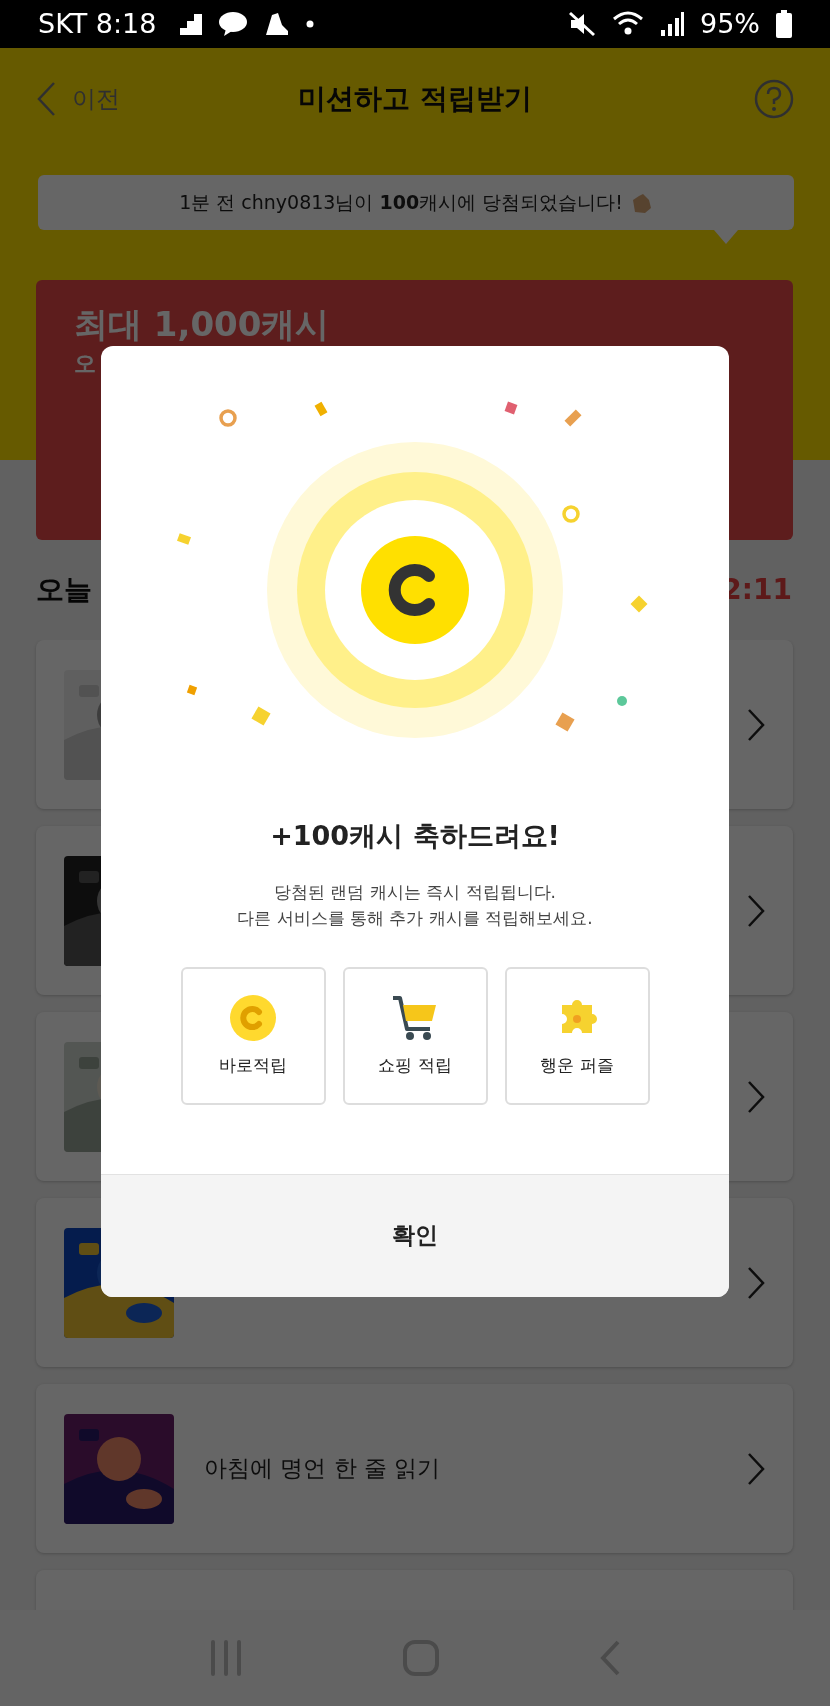 The image size is (830, 1706). Describe the element at coordinates (85, 364) in the screenshot. I see `banner-subtitle: 오` at that location.